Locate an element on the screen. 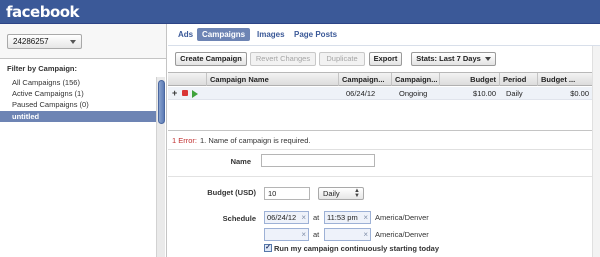 The height and width of the screenshot is (257, 600). account-select: 24286257 is located at coordinates (44, 41).